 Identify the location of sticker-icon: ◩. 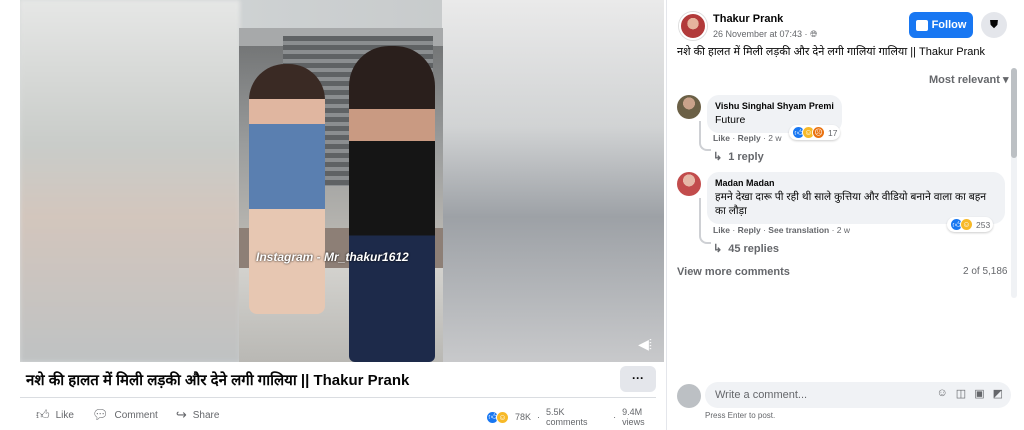
(998, 393).